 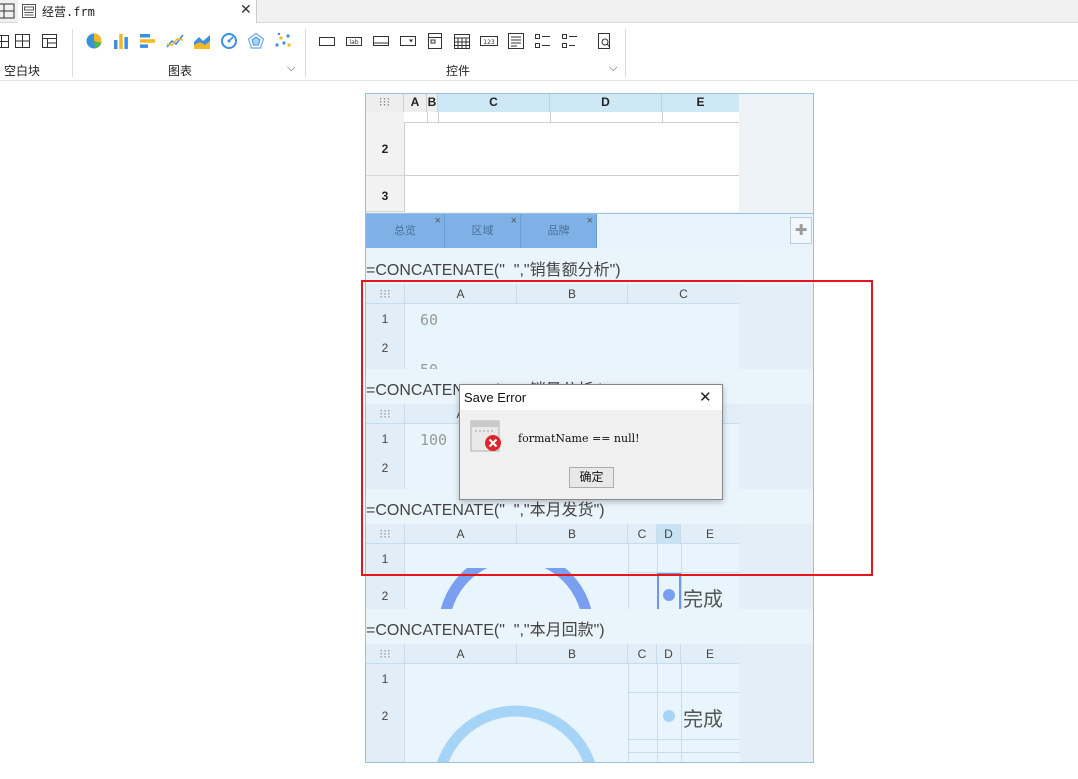 I want to click on gauge-chart-icon, so click(x=229, y=41).